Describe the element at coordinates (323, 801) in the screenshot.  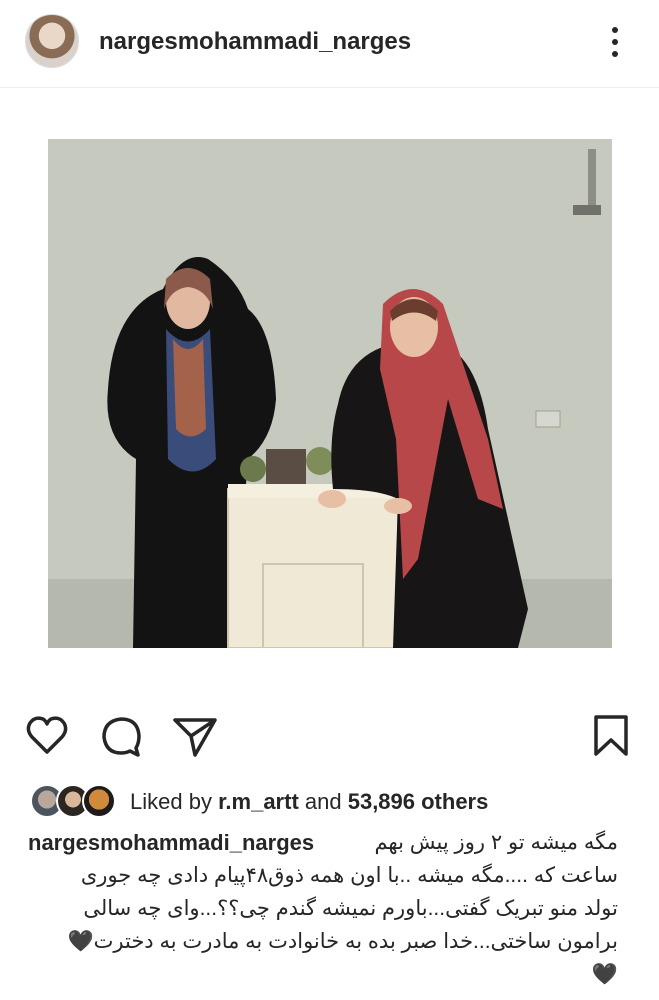
I see `liked-by-and: and` at that location.